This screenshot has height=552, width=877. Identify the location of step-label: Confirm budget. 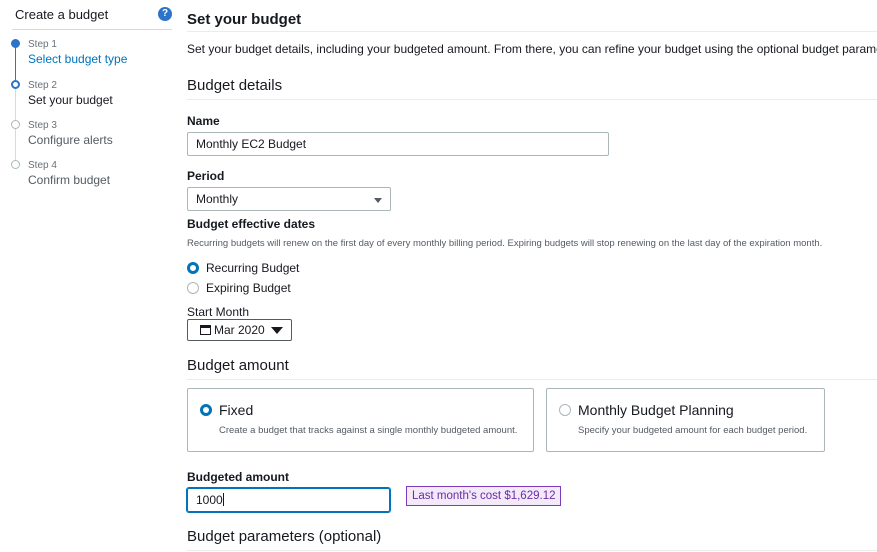
(69, 180).